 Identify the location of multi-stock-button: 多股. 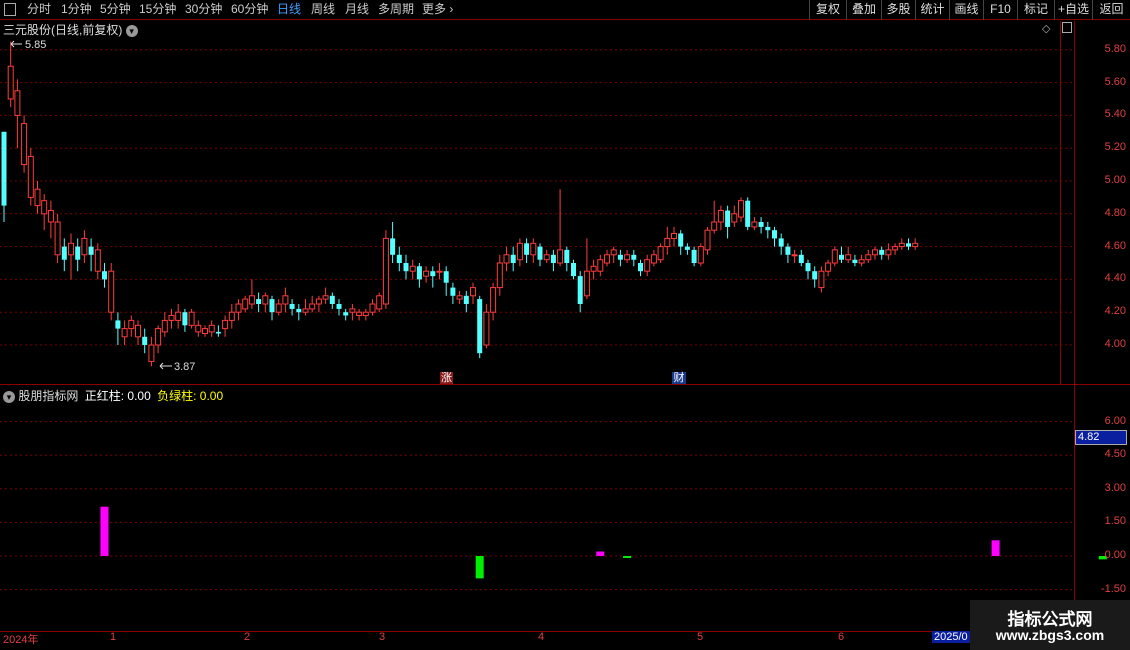
(898, 10).